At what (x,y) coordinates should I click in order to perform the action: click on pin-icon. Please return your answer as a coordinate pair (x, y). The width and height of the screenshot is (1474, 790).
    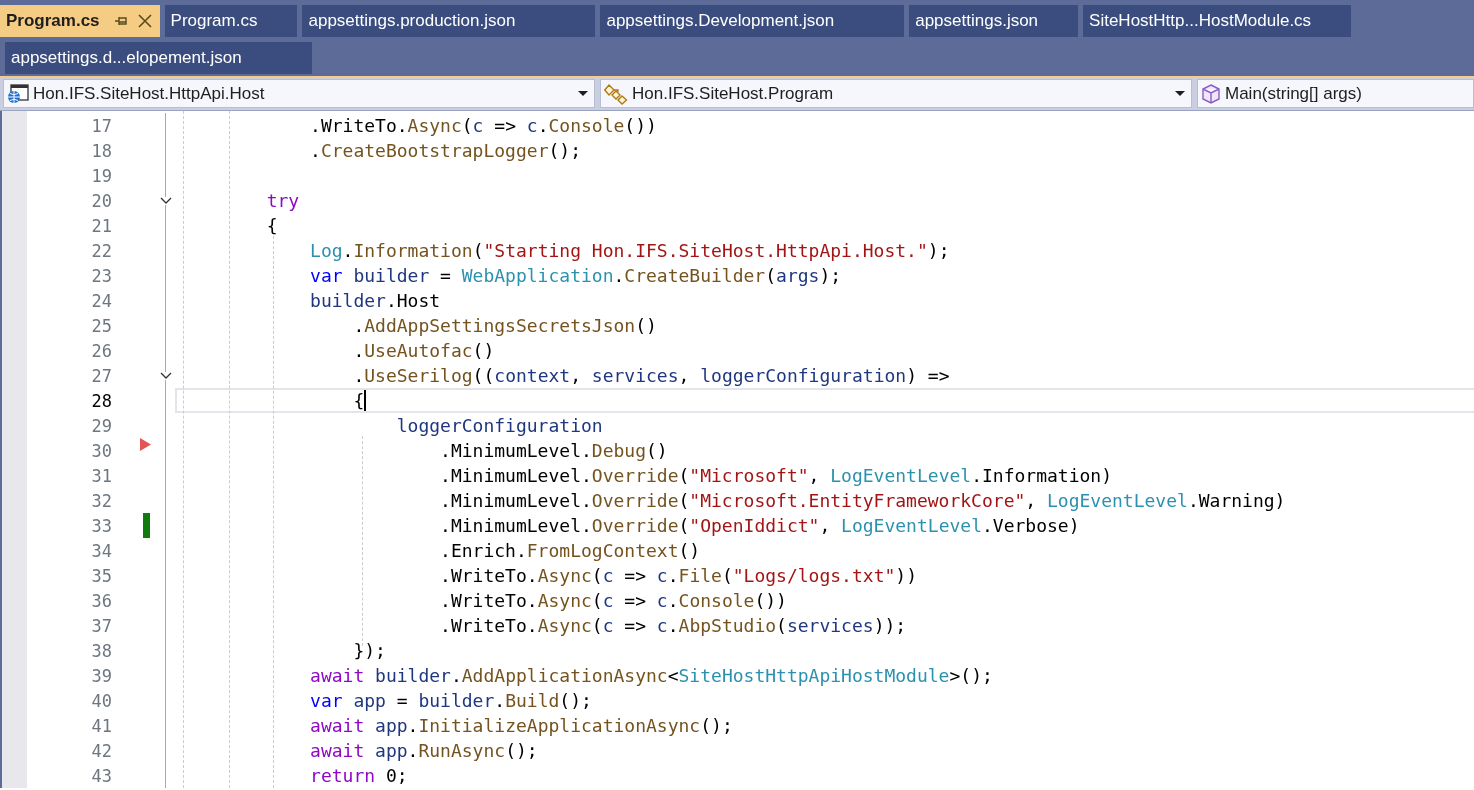
    Looking at the image, I should click on (120, 21).